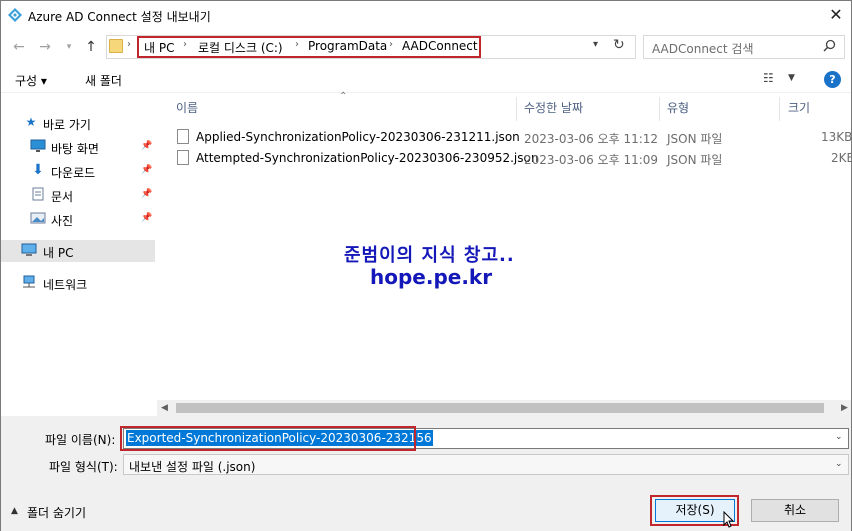  What do you see at coordinates (116, 46) in the screenshot?
I see `folder-icon` at bounding box center [116, 46].